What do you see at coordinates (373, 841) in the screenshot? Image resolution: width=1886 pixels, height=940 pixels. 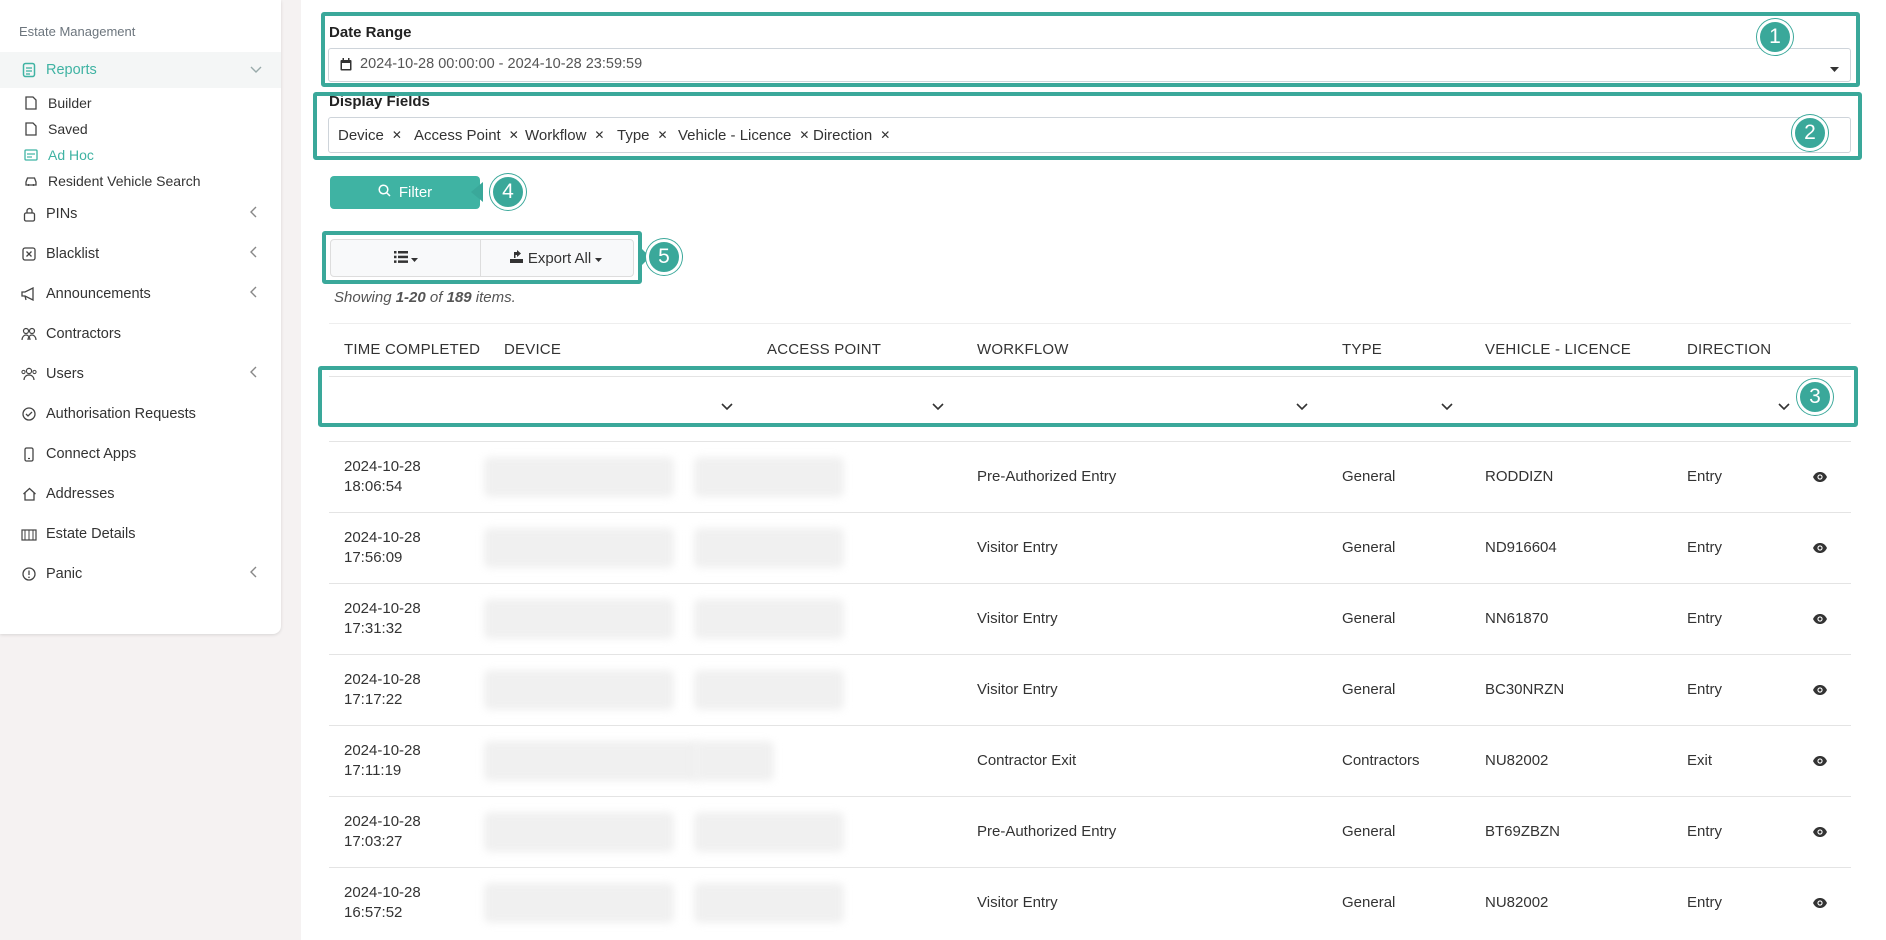 I see `time-cell: 17:03:27` at bounding box center [373, 841].